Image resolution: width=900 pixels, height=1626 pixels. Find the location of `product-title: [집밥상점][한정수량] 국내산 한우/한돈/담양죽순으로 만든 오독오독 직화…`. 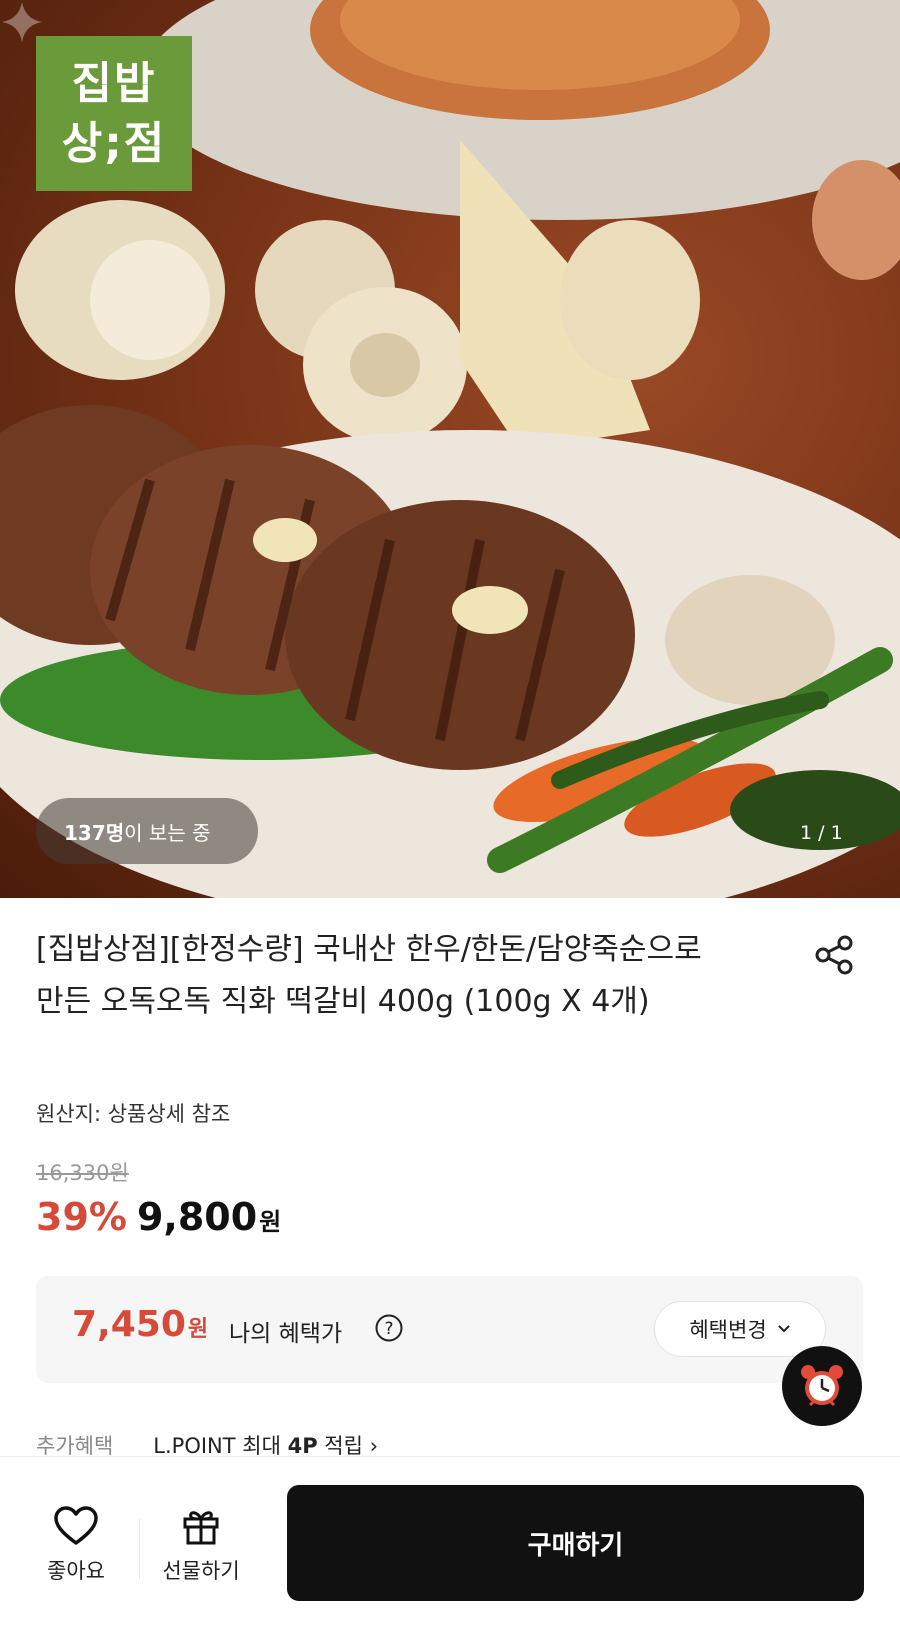

product-title: [집밥상점][한정수량] 국내산 한우/한돈/담양죽순으로 만든 오독오독 직화… is located at coordinates (369, 975).